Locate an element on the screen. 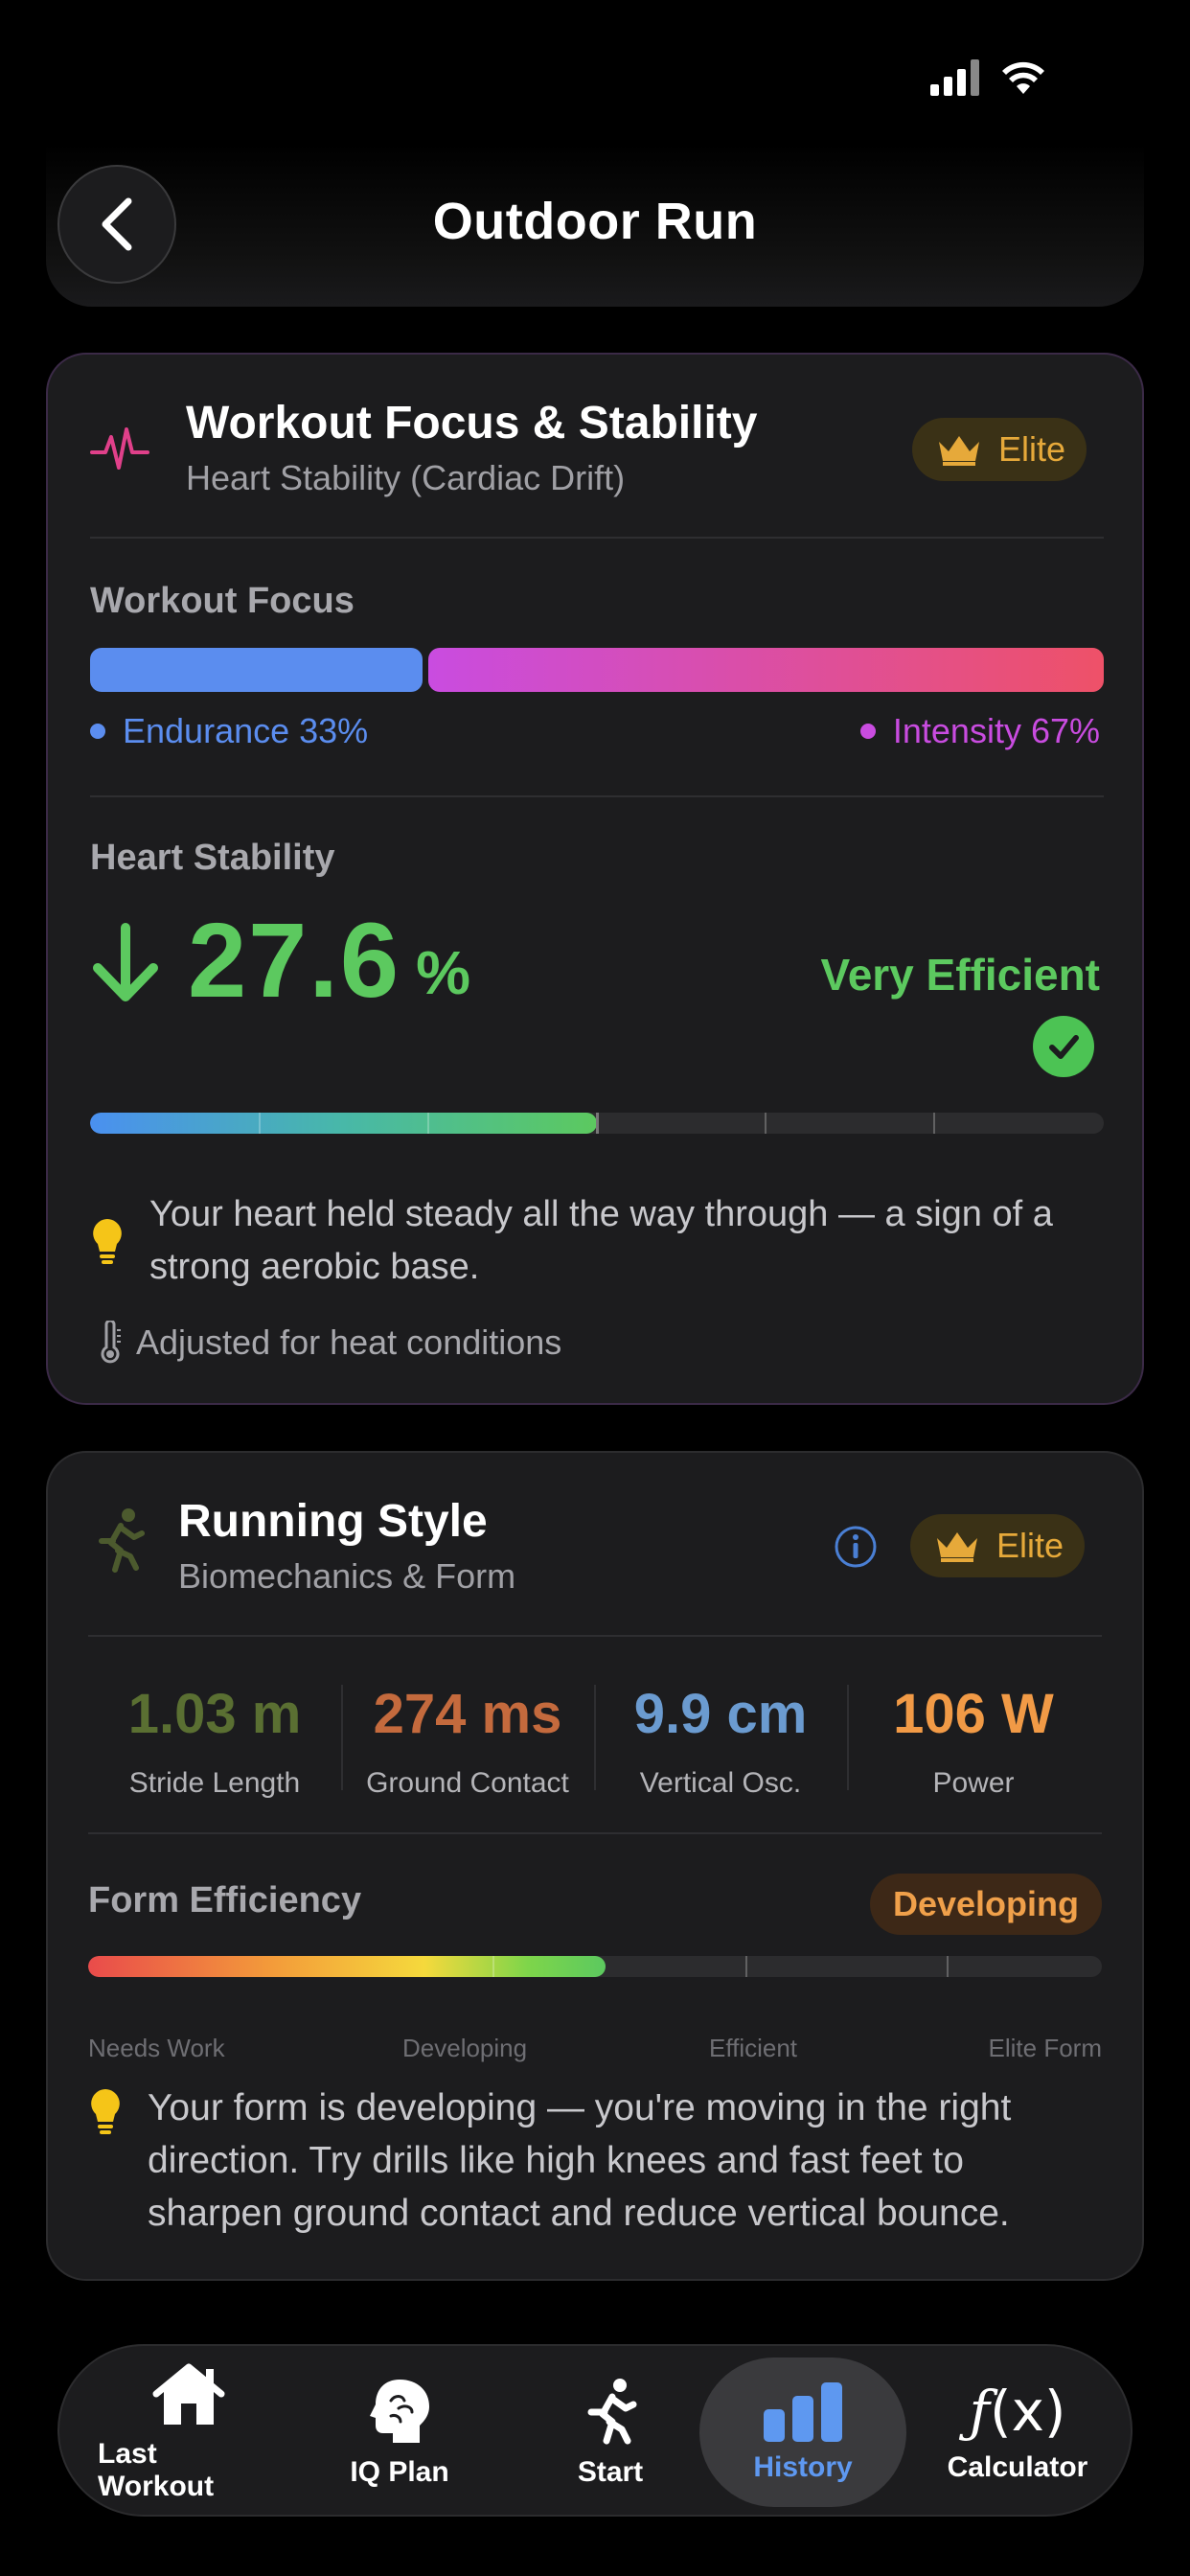  heart-stability-label: Heart Stability is located at coordinates (213, 858).